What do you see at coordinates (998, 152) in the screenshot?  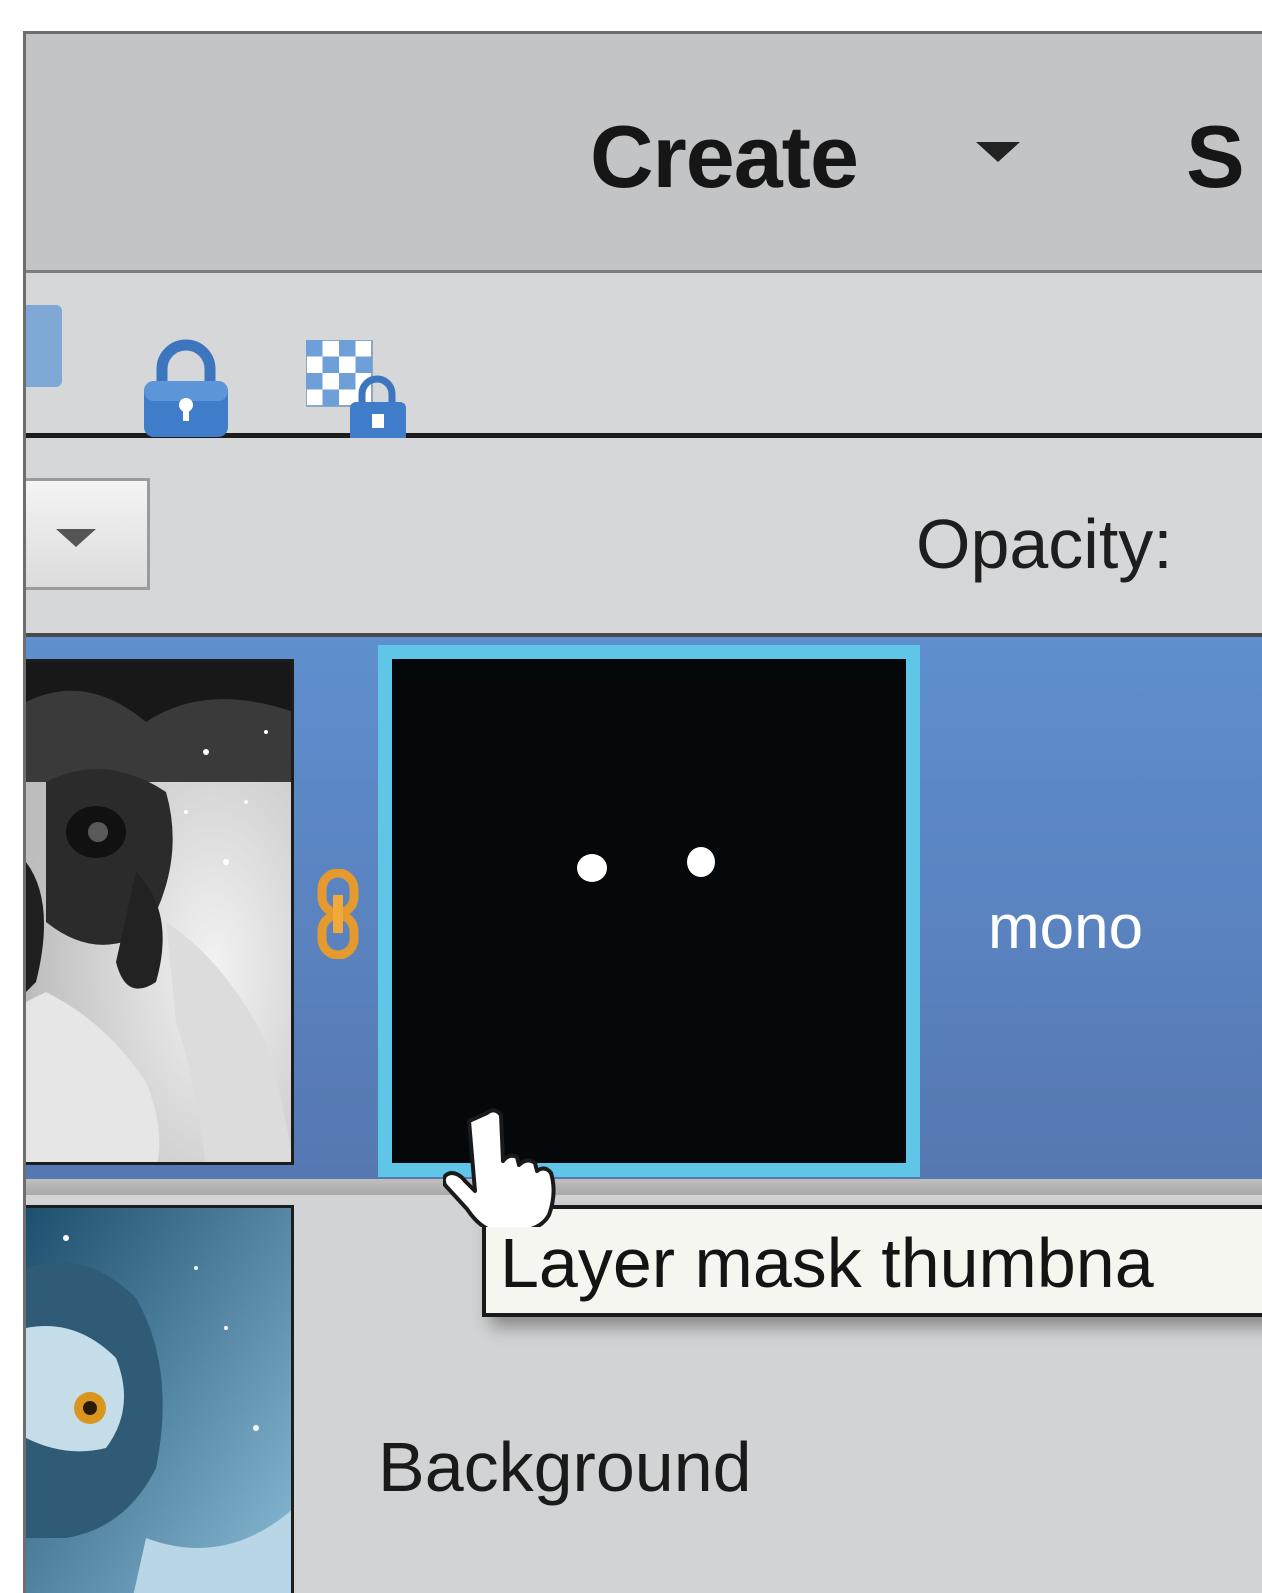 I see `create-dropdown-arrow-icon` at bounding box center [998, 152].